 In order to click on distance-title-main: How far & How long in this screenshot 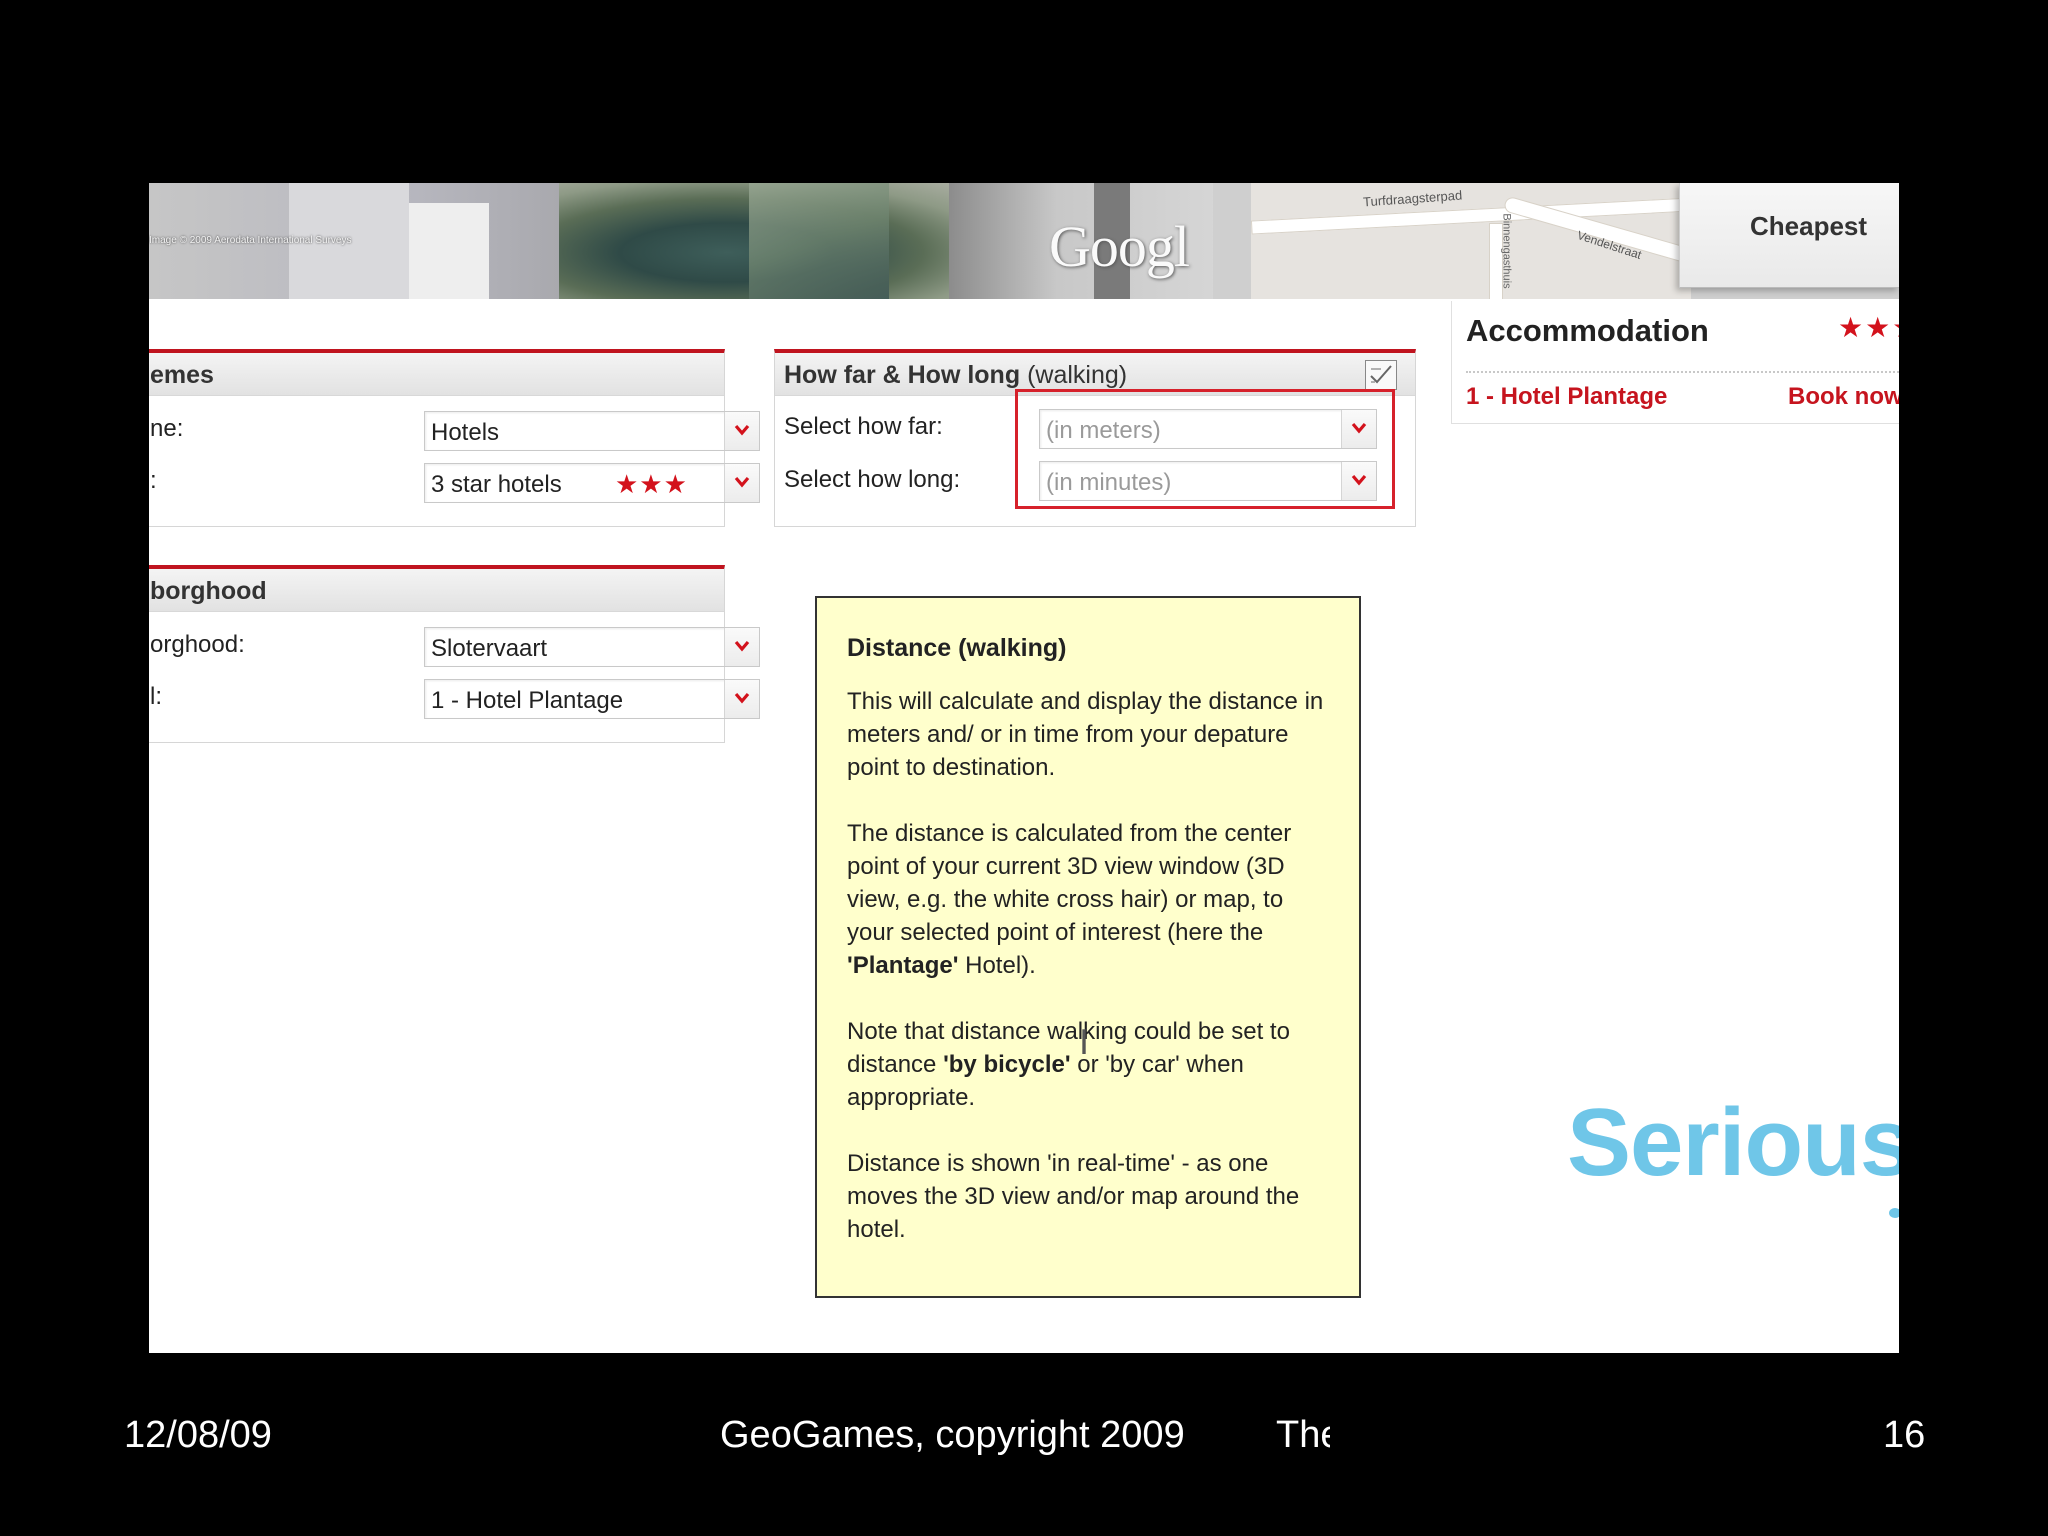, I will do `click(902, 375)`.